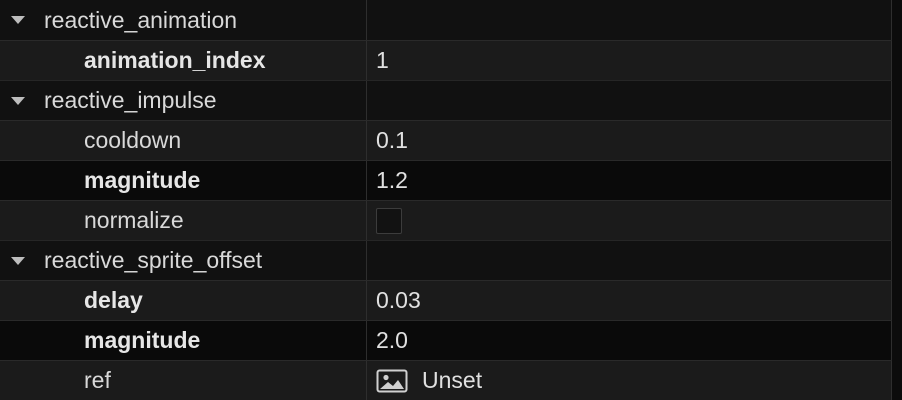  What do you see at coordinates (113, 300) in the screenshot?
I see `property-label: delay` at bounding box center [113, 300].